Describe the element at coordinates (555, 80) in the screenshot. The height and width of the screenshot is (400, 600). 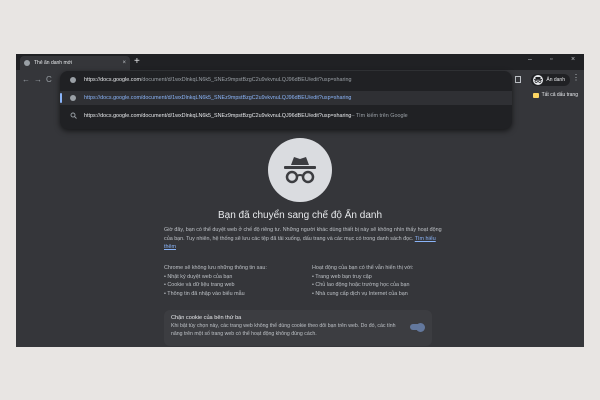
I see `profile-label: Ẩn danh` at that location.